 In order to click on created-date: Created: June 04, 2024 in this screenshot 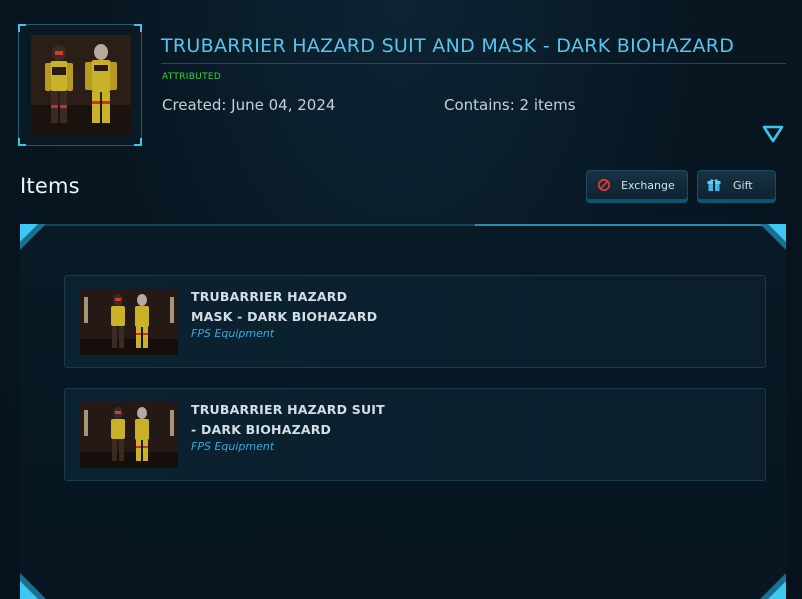, I will do `click(249, 105)`.